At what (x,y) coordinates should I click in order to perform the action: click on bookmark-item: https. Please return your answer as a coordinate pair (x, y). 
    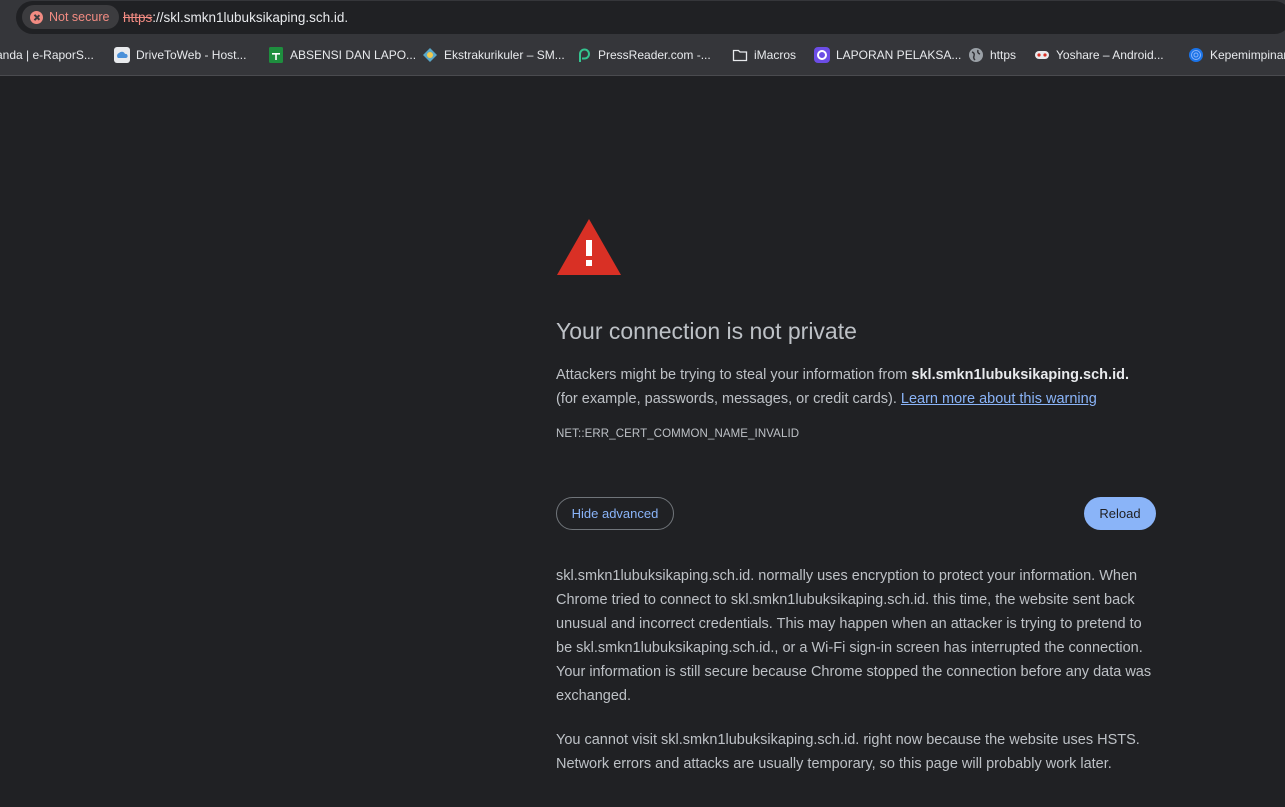
    Looking at the image, I should click on (992, 55).